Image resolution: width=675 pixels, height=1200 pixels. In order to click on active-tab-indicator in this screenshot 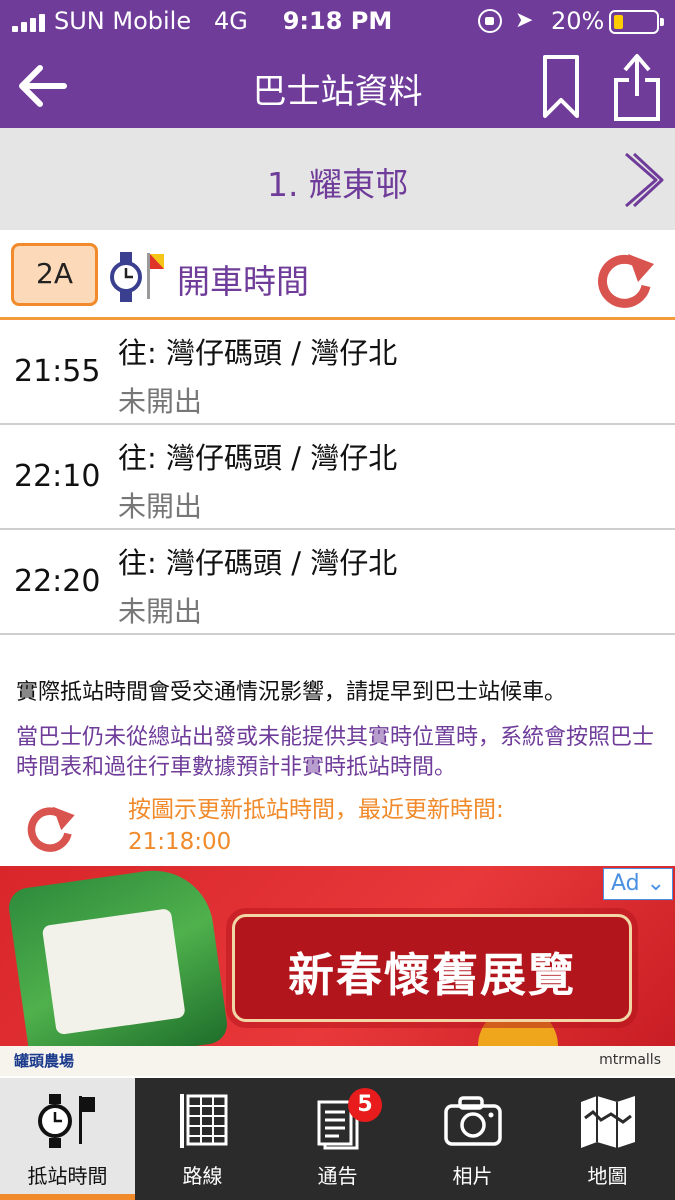, I will do `click(67, 1197)`.